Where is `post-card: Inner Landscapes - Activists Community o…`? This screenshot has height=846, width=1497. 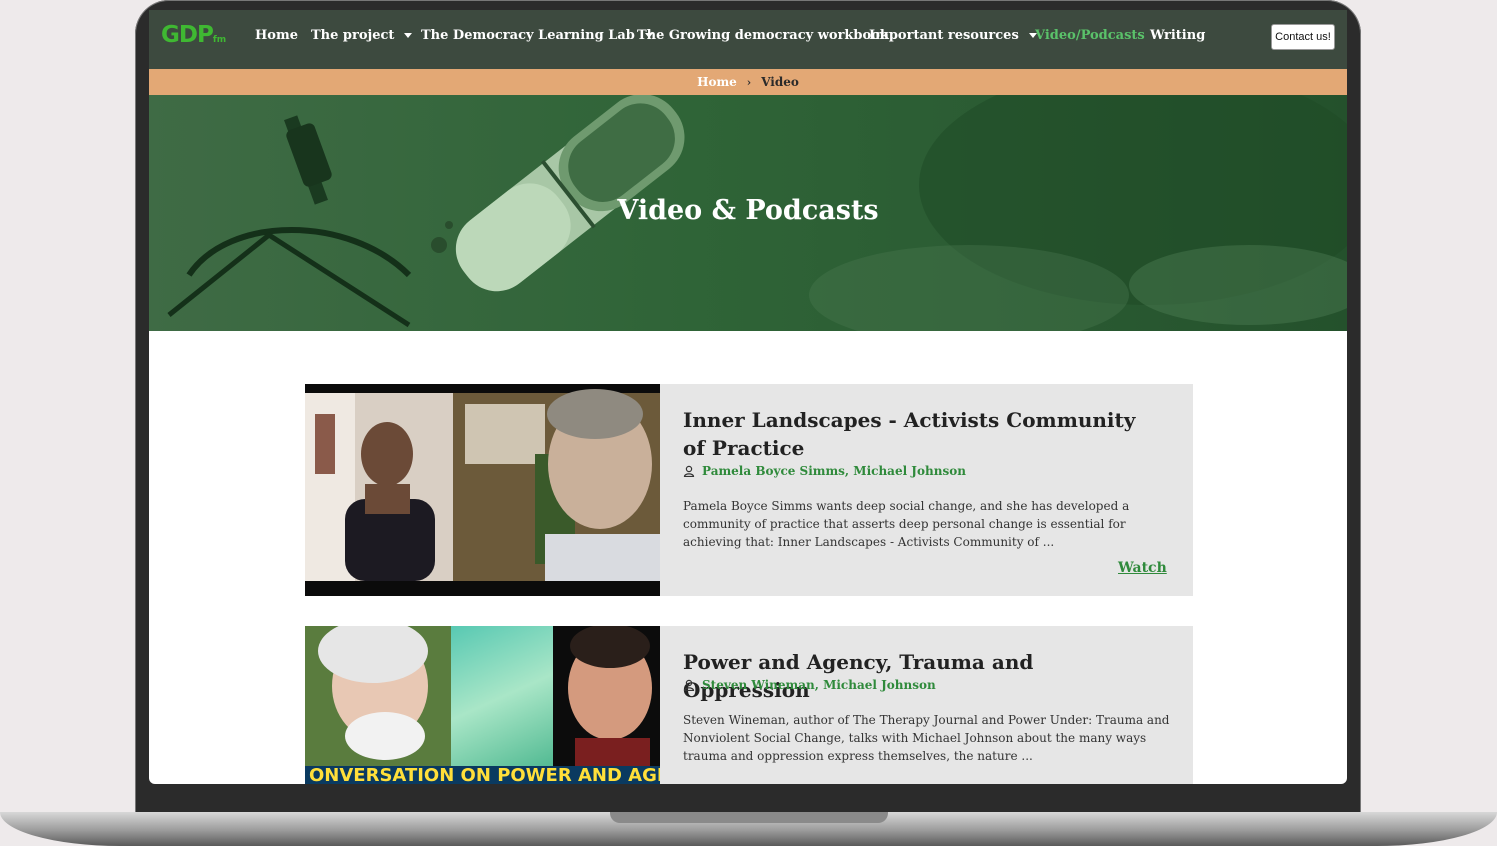
post-card: Inner Landscapes - Activists Community o… is located at coordinates (749, 490).